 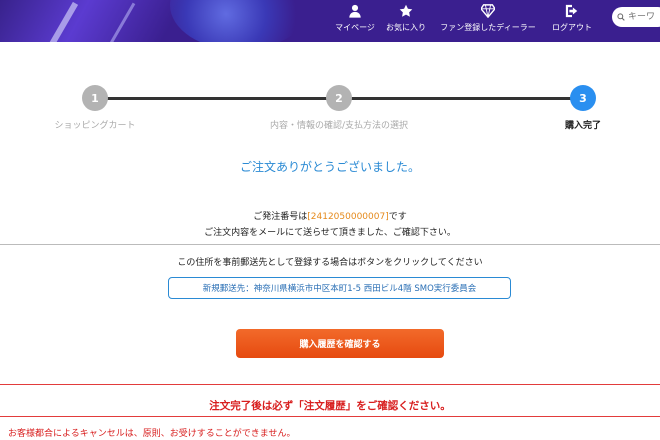 What do you see at coordinates (330, 416) in the screenshot?
I see `warning-border-bottom` at bounding box center [330, 416].